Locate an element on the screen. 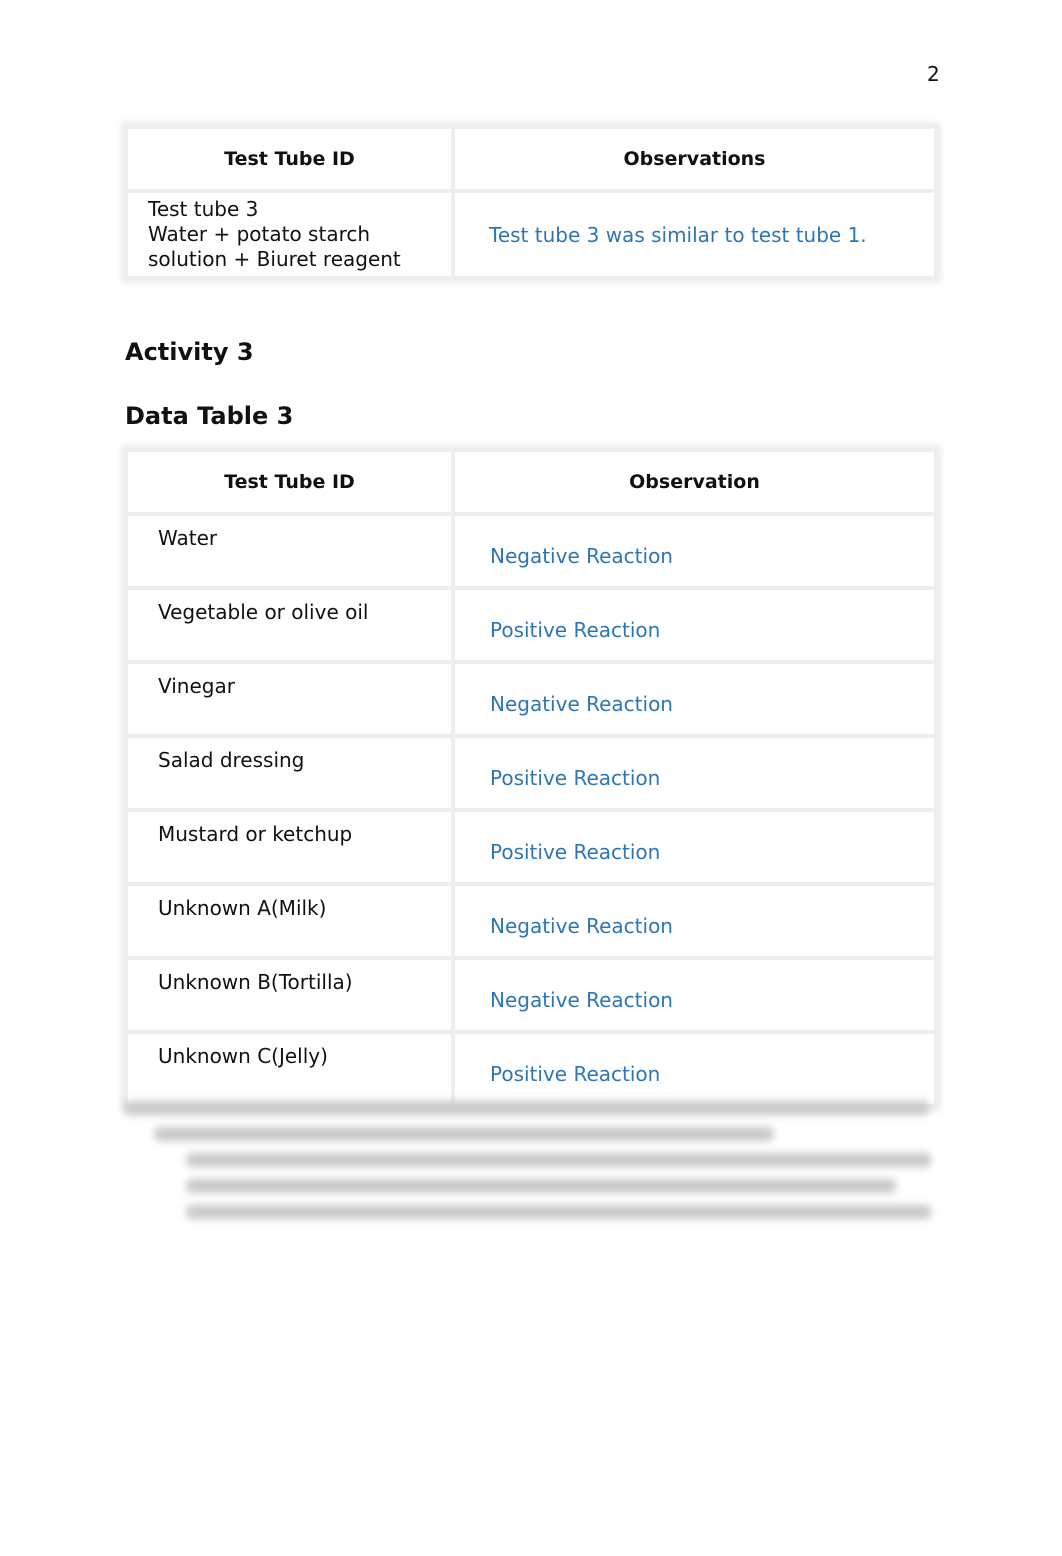 This screenshot has width=1062, height=1556. test-tube-id-cell: Vinegar is located at coordinates (289, 699).